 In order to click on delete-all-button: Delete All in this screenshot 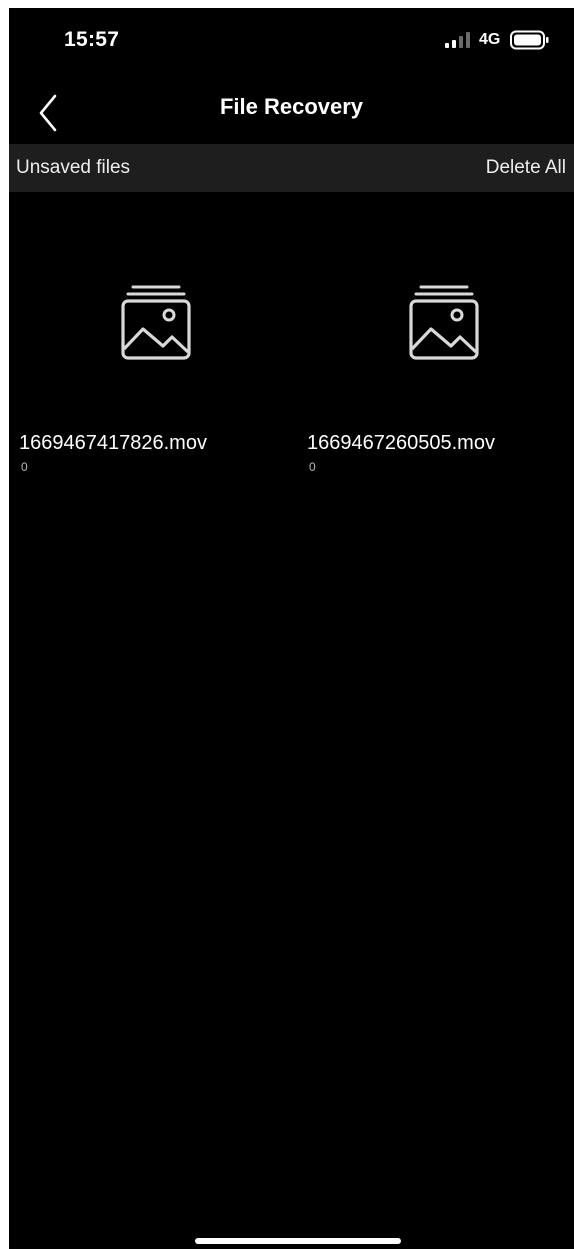, I will do `click(526, 168)`.